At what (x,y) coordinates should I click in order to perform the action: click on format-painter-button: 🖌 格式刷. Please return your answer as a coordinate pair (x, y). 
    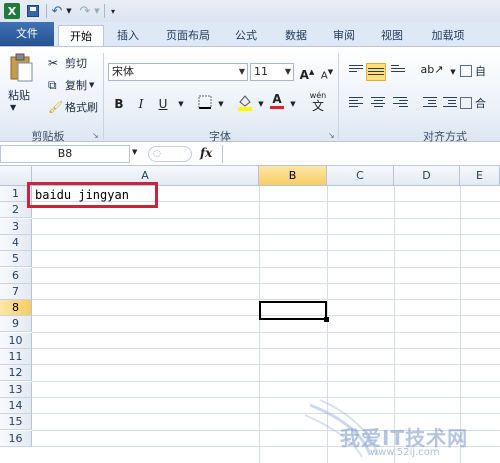
    Looking at the image, I should click on (73, 107).